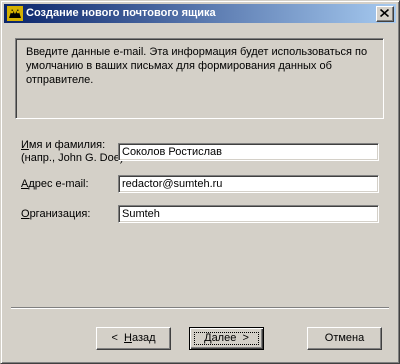 Image resolution: width=400 pixels, height=364 pixels. I want to click on button-separator, so click(200, 308).